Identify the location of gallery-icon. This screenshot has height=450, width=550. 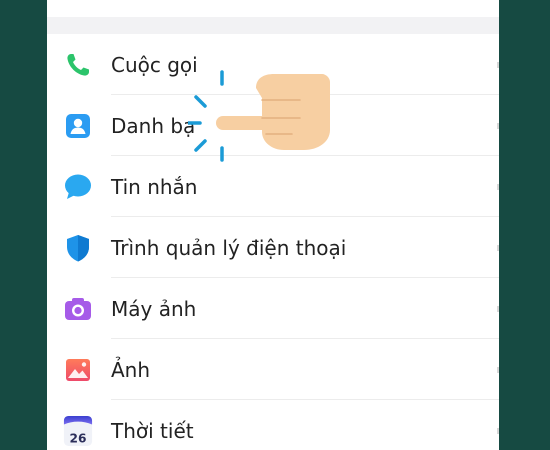
(78, 370).